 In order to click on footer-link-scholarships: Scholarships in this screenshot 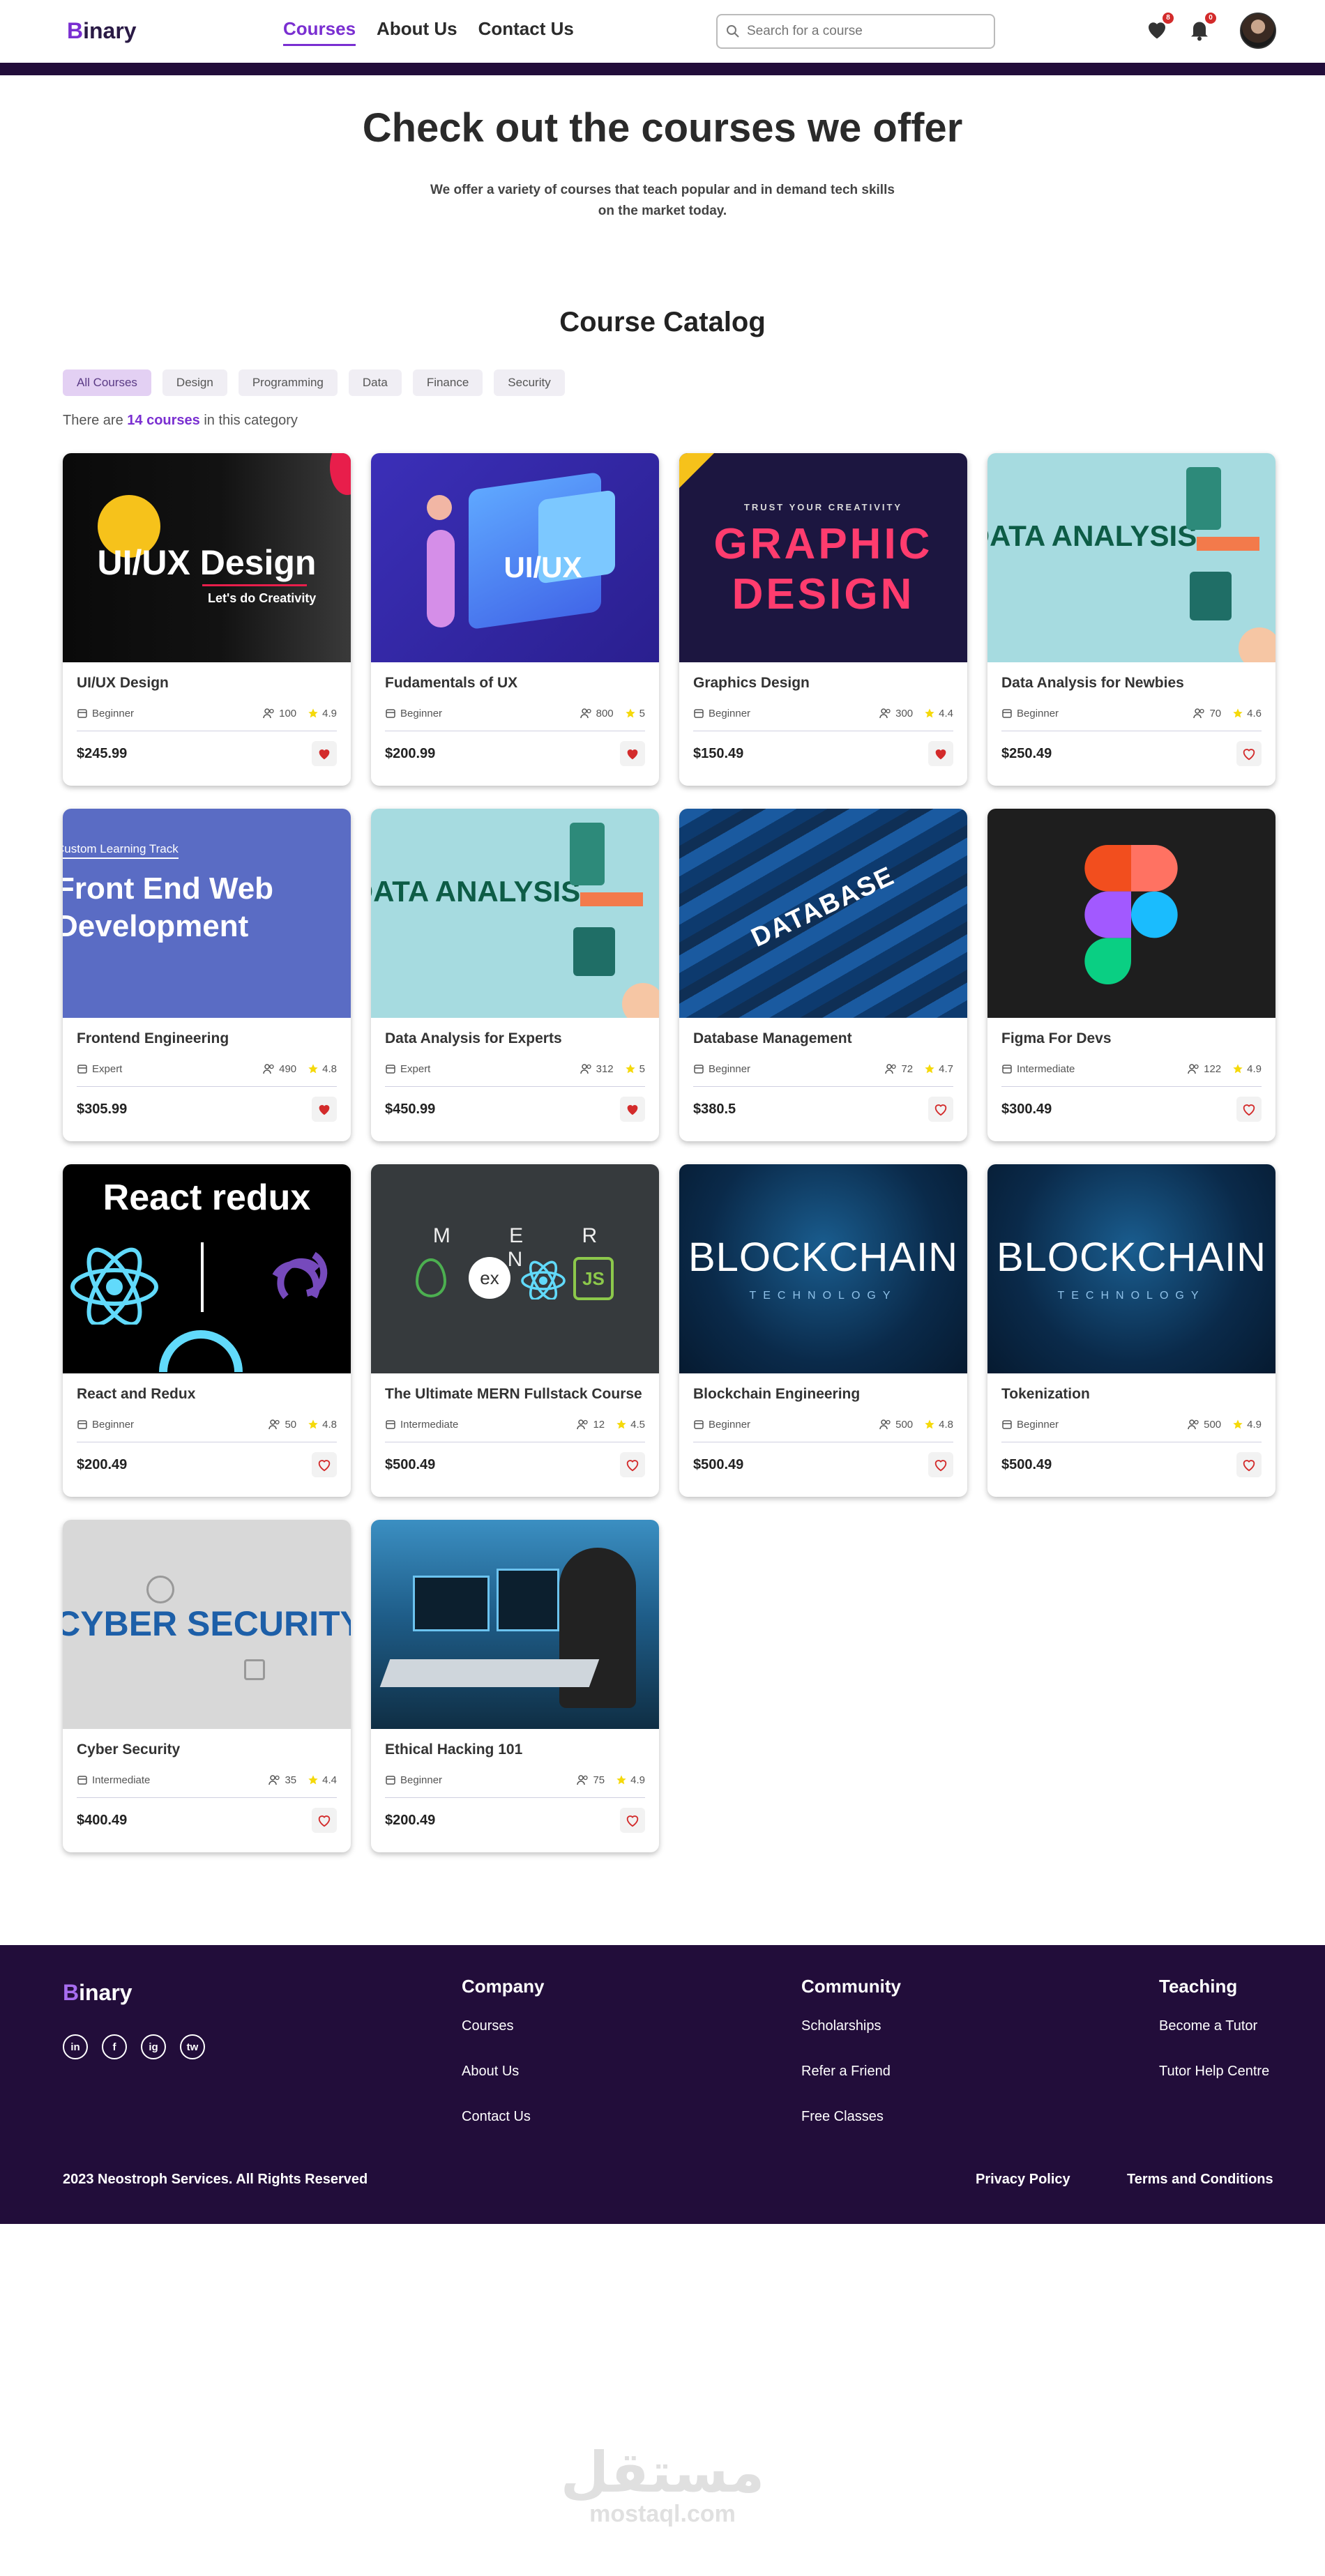, I will do `click(851, 2026)`.